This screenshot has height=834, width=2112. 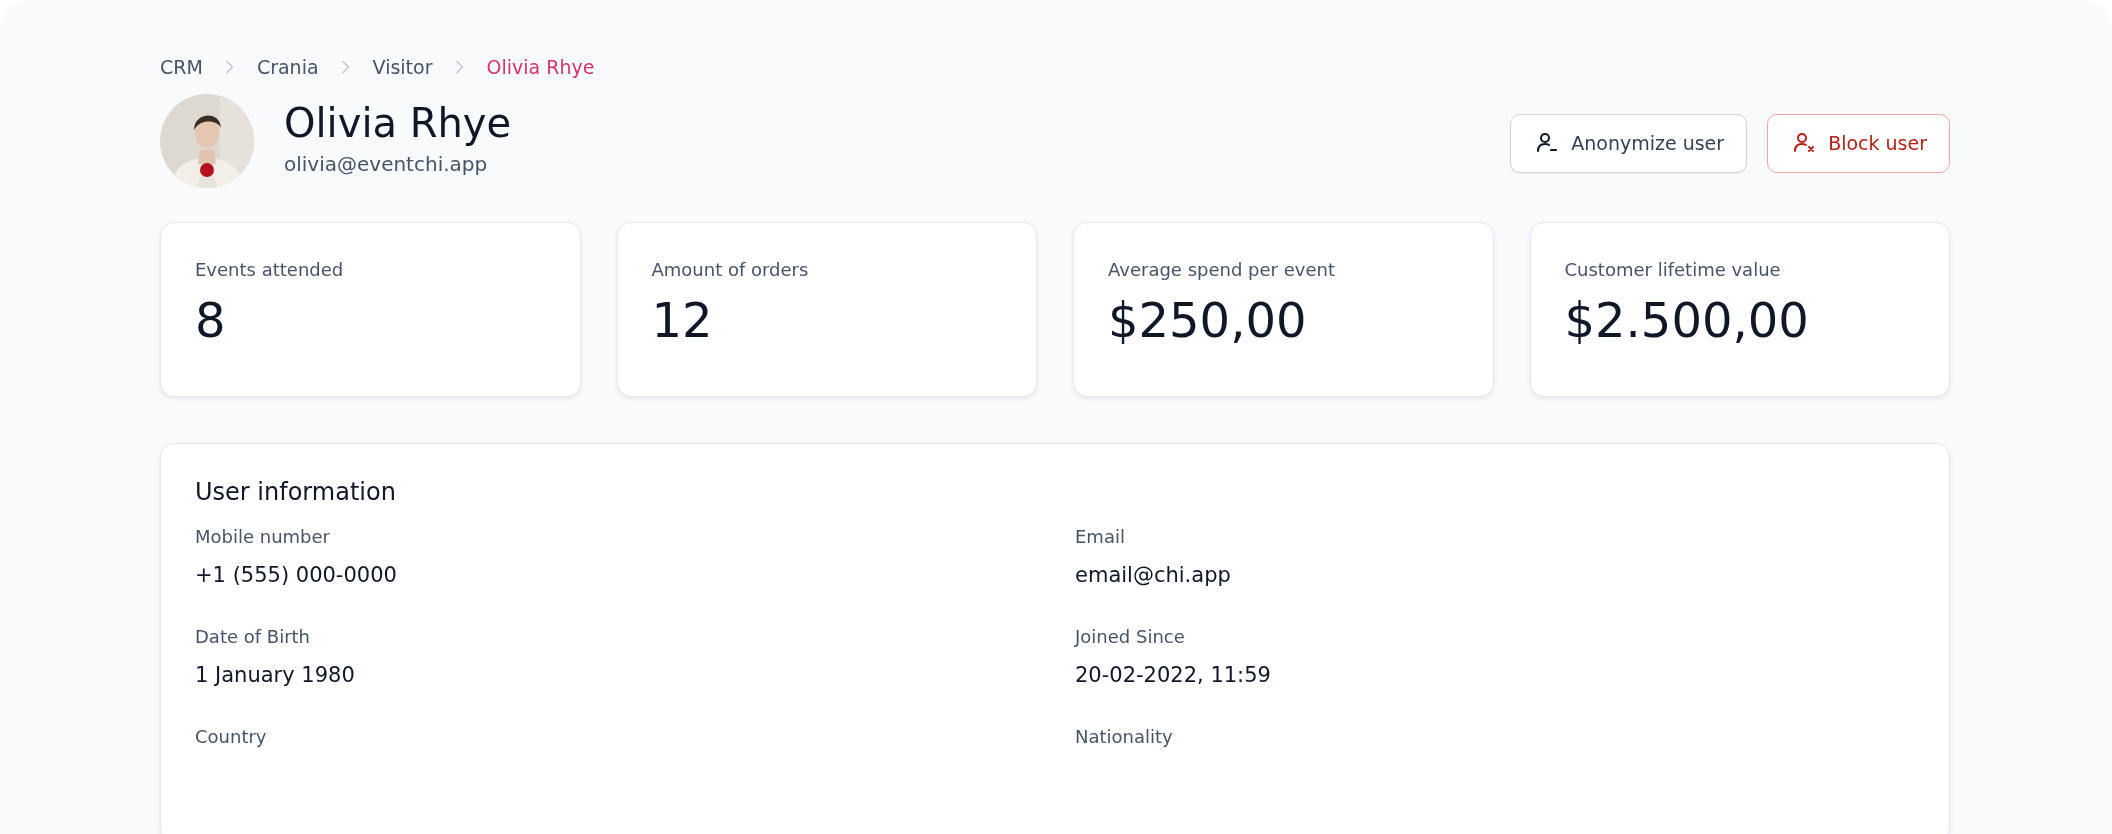 I want to click on user-name: Olivia Rhye, so click(x=398, y=123).